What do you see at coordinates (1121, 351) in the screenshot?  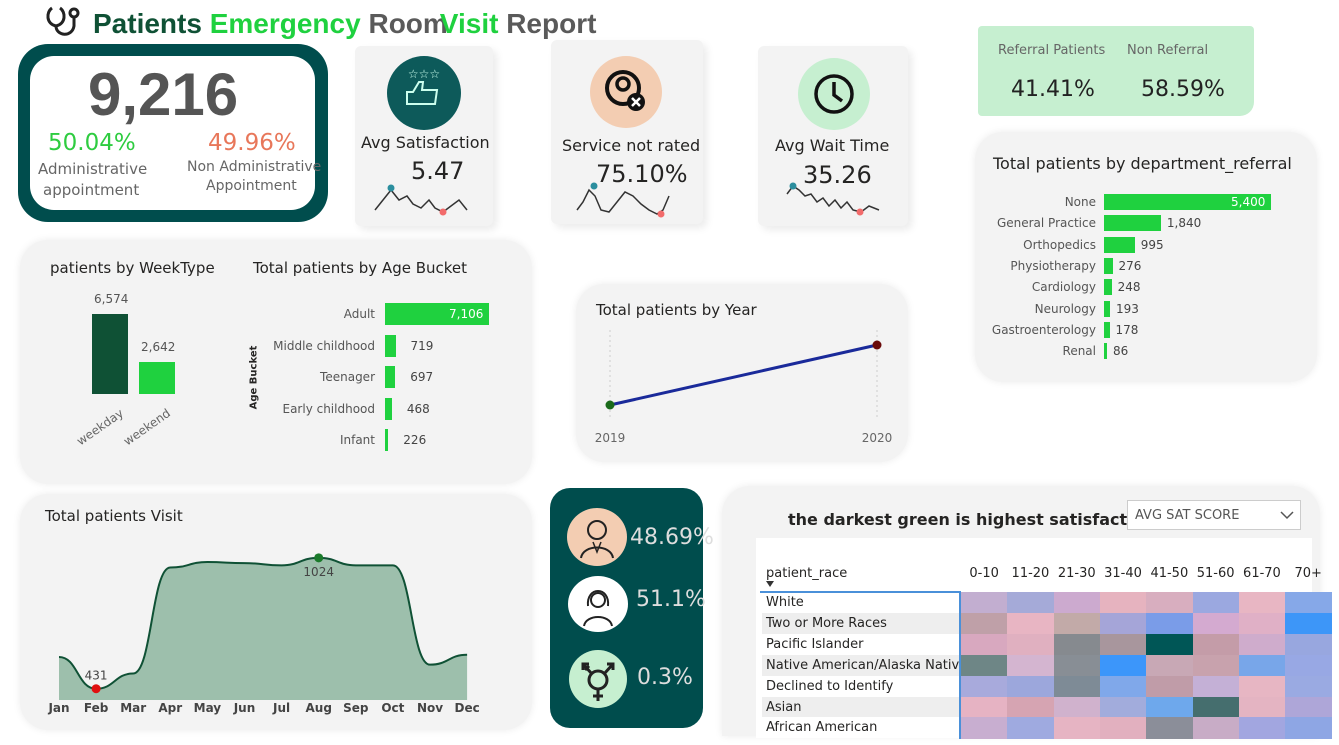 I see `dept-value-label: 86` at bounding box center [1121, 351].